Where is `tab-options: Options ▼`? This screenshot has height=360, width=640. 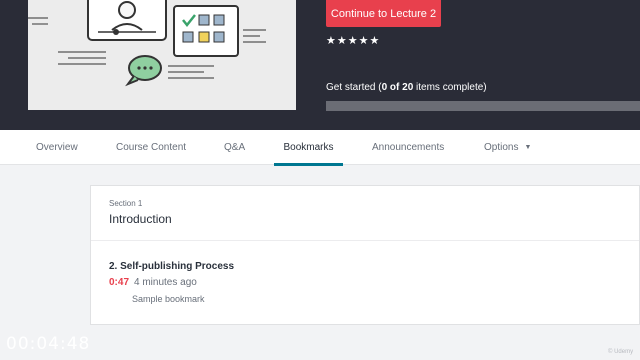
tab-options: Options ▼ is located at coordinates (507, 147).